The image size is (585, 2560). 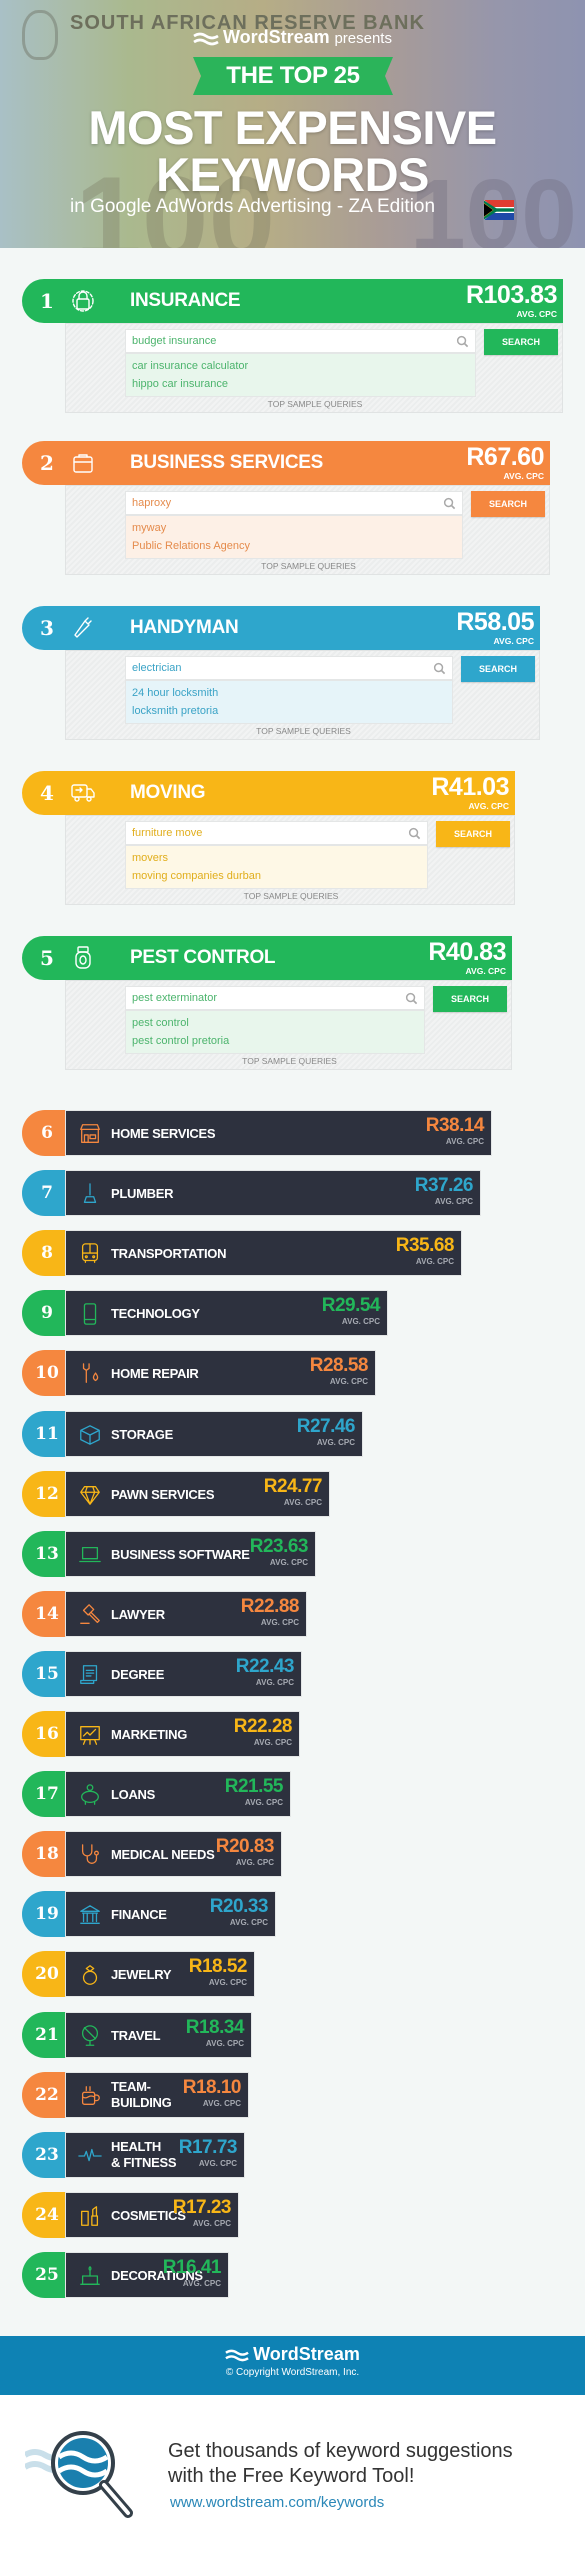 What do you see at coordinates (275, 998) in the screenshot?
I see `search-input: pest exterminator` at bounding box center [275, 998].